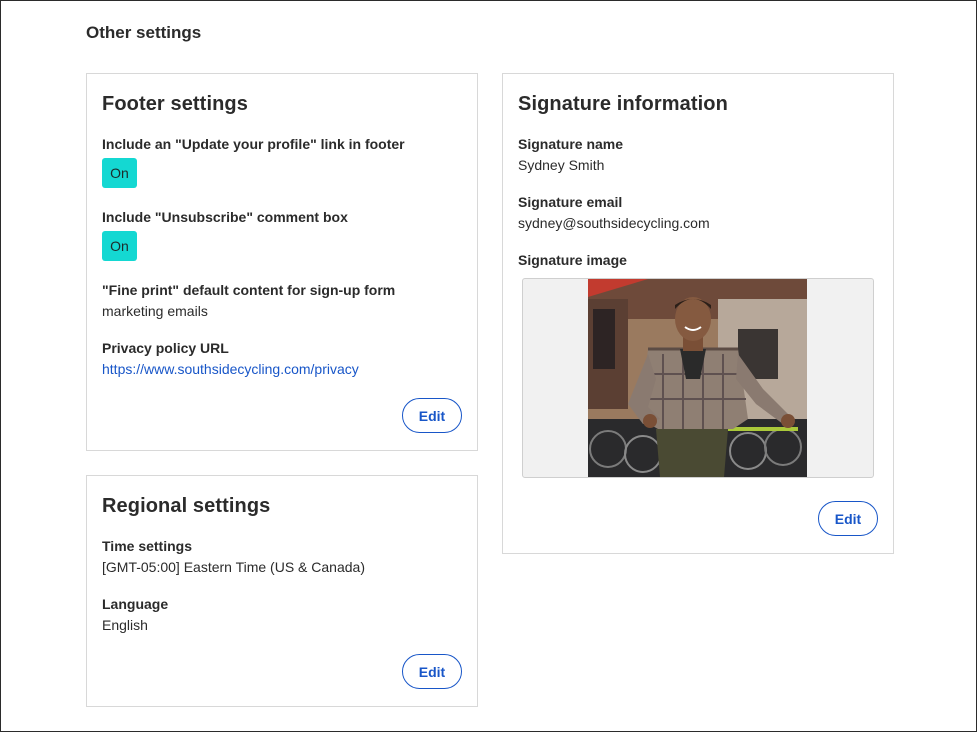 This screenshot has height=732, width=977. Describe the element at coordinates (572, 260) in the screenshot. I see `signature-image-label: Signature image` at that location.